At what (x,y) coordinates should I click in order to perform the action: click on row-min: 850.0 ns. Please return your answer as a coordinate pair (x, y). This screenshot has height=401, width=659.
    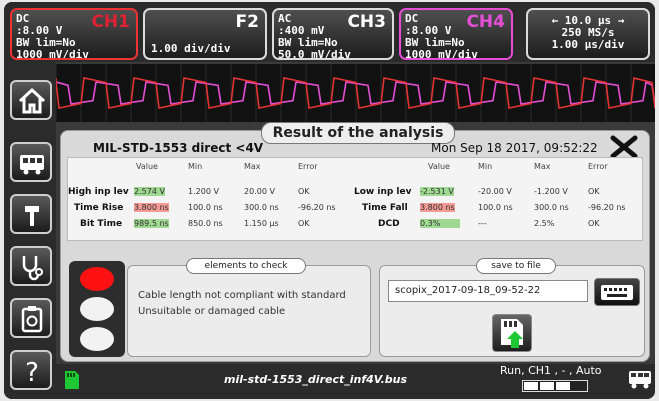
    Looking at the image, I should click on (205, 223).